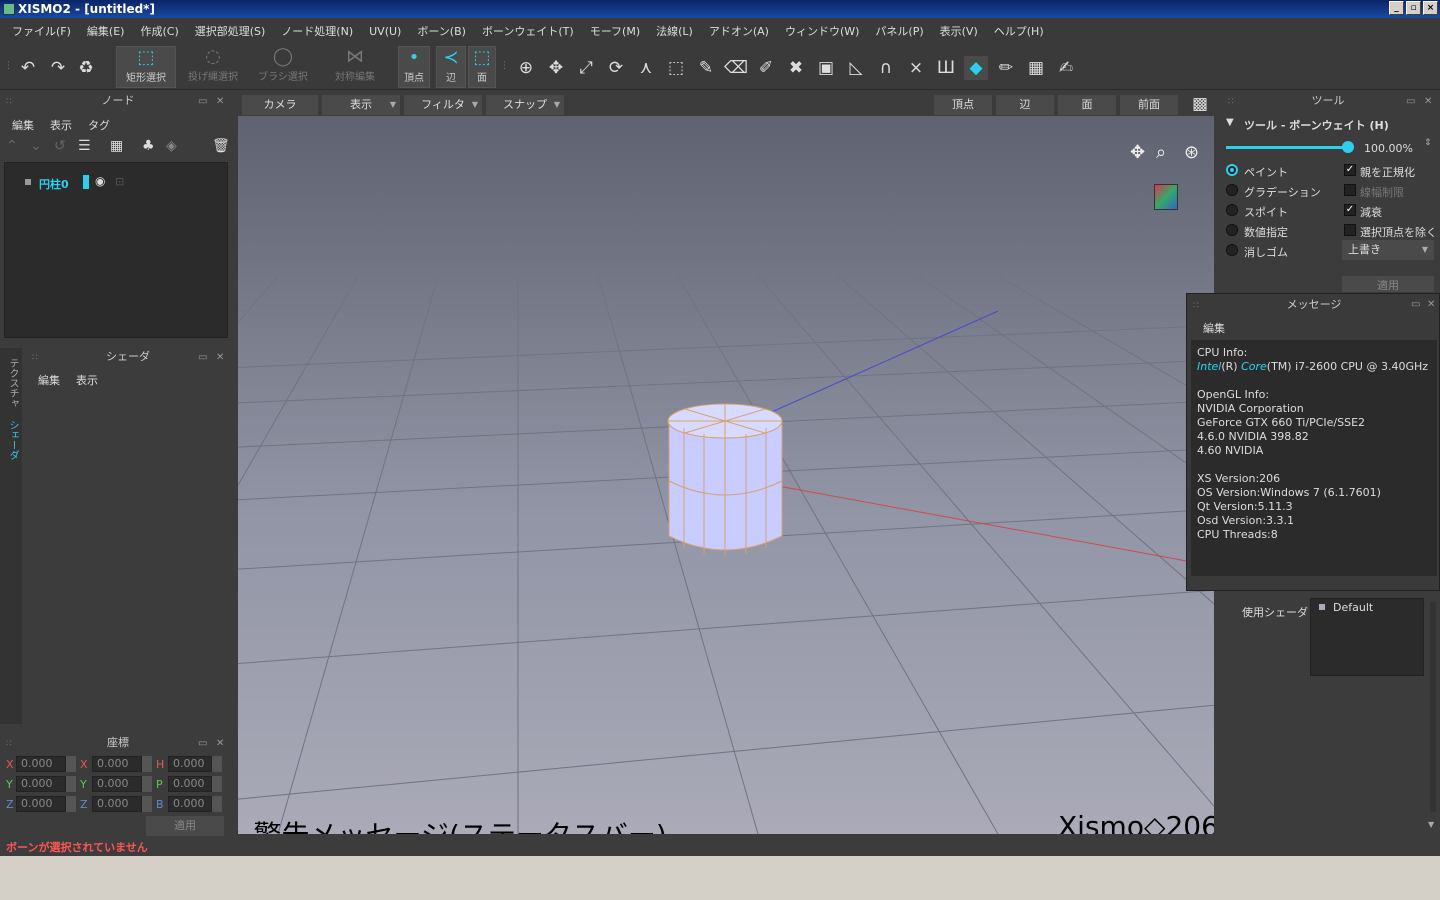 The width and height of the screenshot is (1440, 900). I want to click on message-panel-float-icon: ▭, so click(1415, 304).